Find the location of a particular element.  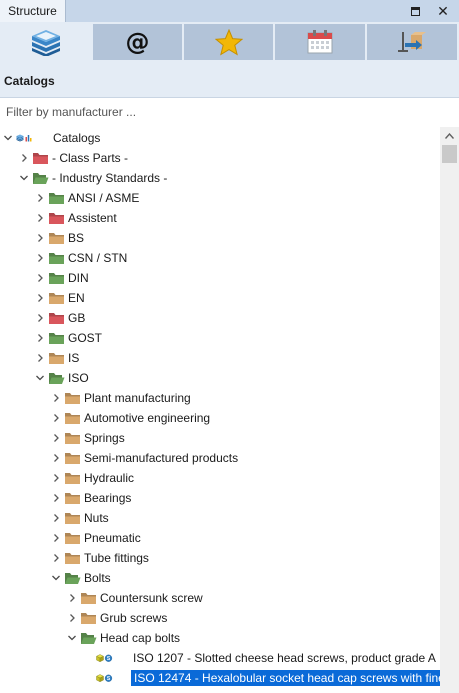

folder-green-icon is located at coordinates (56, 198).